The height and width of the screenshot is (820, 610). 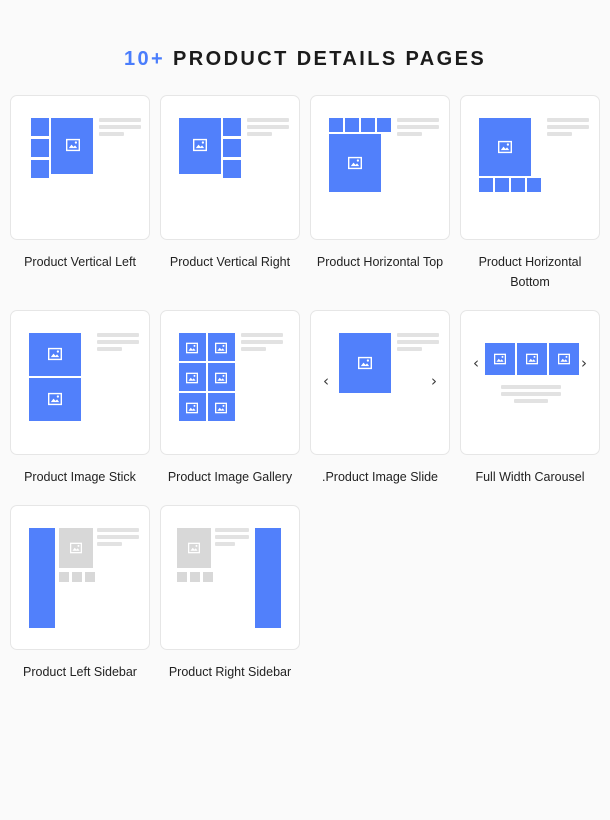 I want to click on grid-cell: Product Horizontal Top, so click(x=380, y=193).